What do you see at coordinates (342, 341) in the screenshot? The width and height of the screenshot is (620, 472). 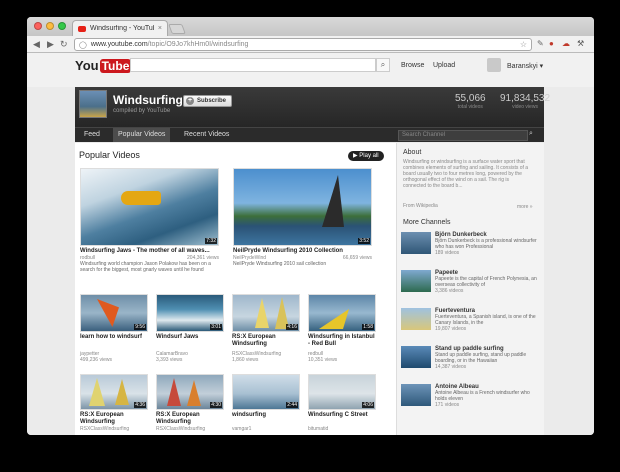 I see `video-title: Windsurfing in Istanbul - Red Bull` at bounding box center [342, 341].